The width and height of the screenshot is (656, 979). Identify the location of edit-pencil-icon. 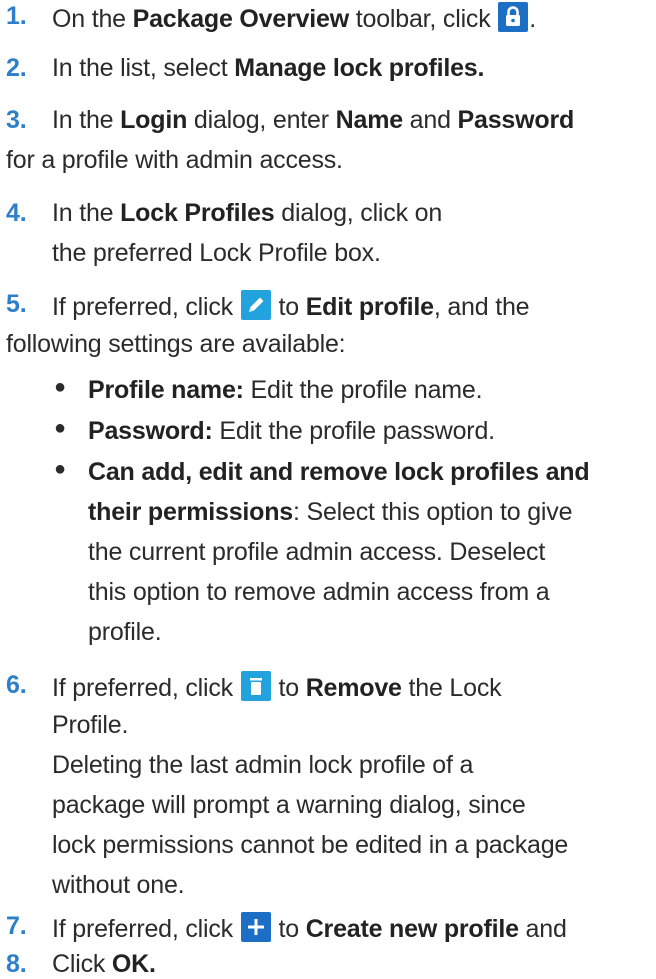
(255, 305).